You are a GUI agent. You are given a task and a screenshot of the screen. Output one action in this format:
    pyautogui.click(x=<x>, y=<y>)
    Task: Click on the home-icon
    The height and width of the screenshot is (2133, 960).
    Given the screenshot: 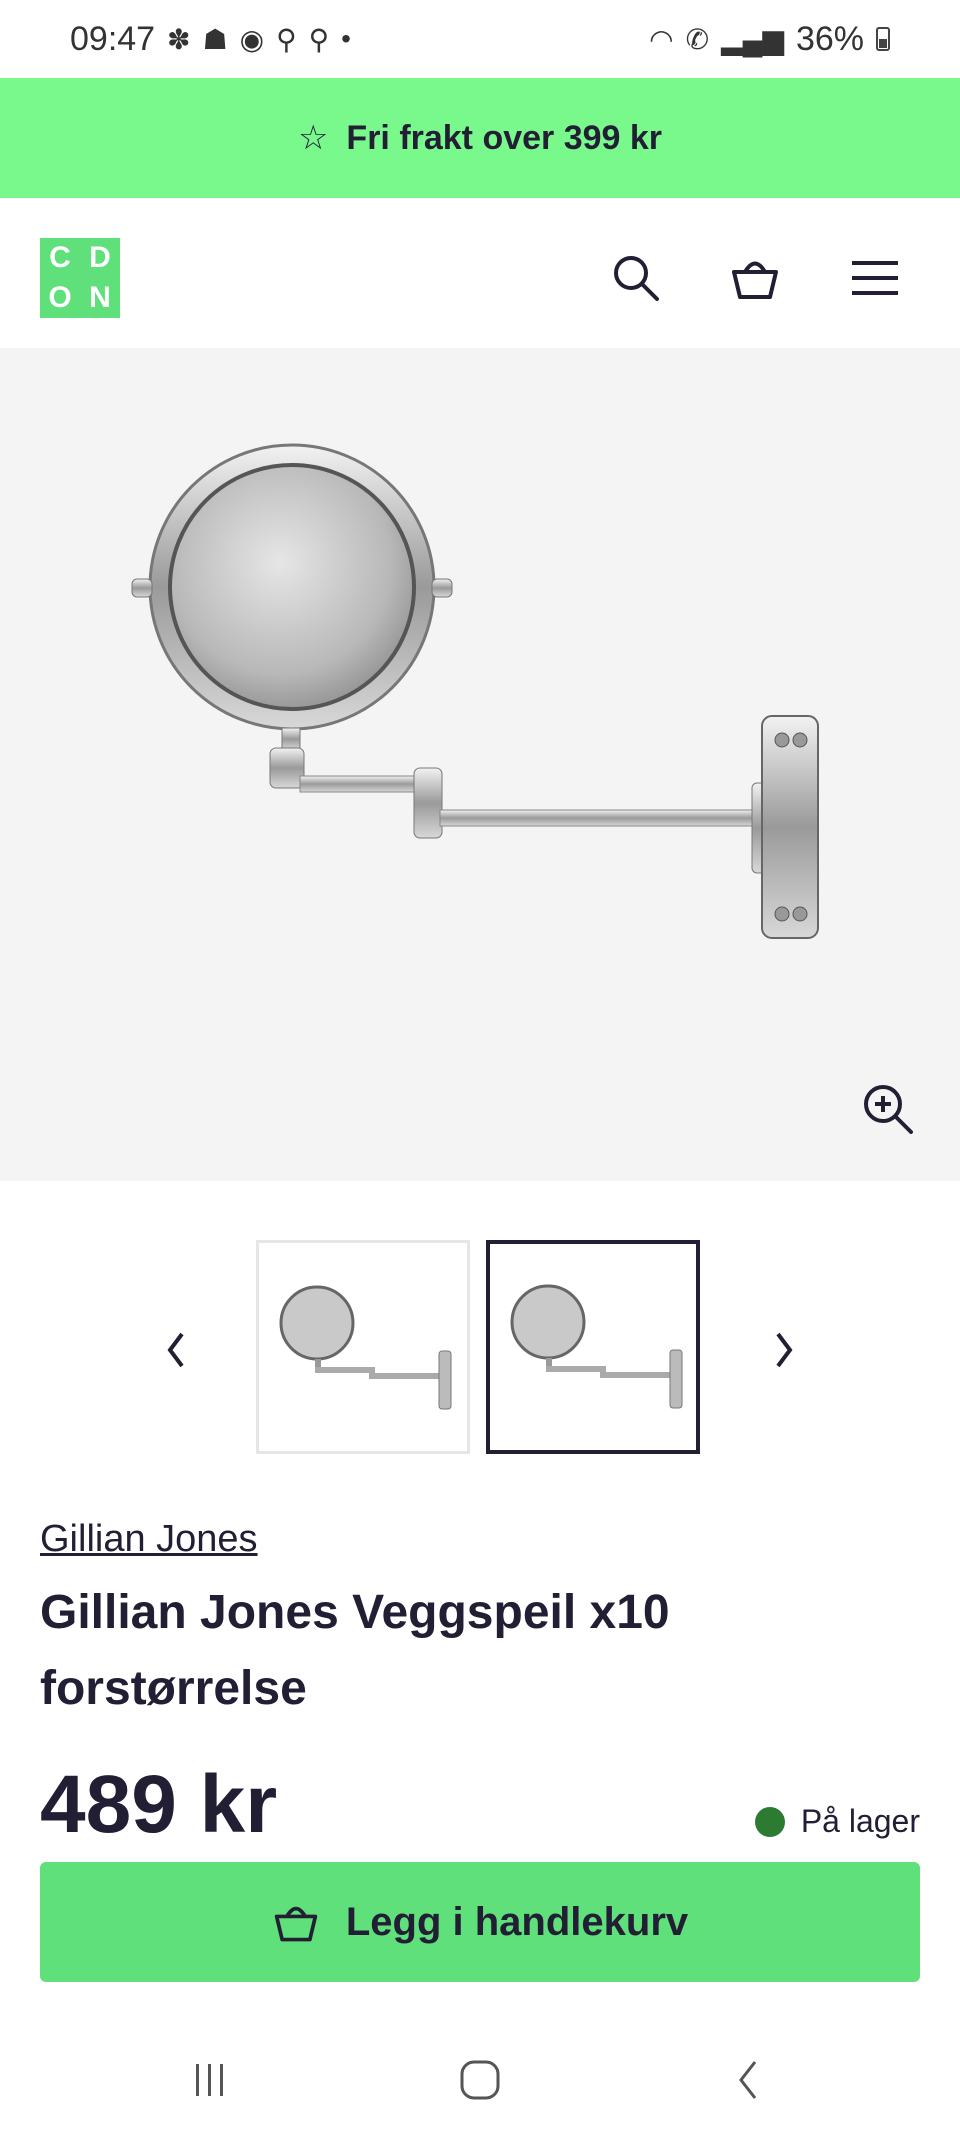 What is the action you would take?
    pyautogui.click(x=480, y=2080)
    